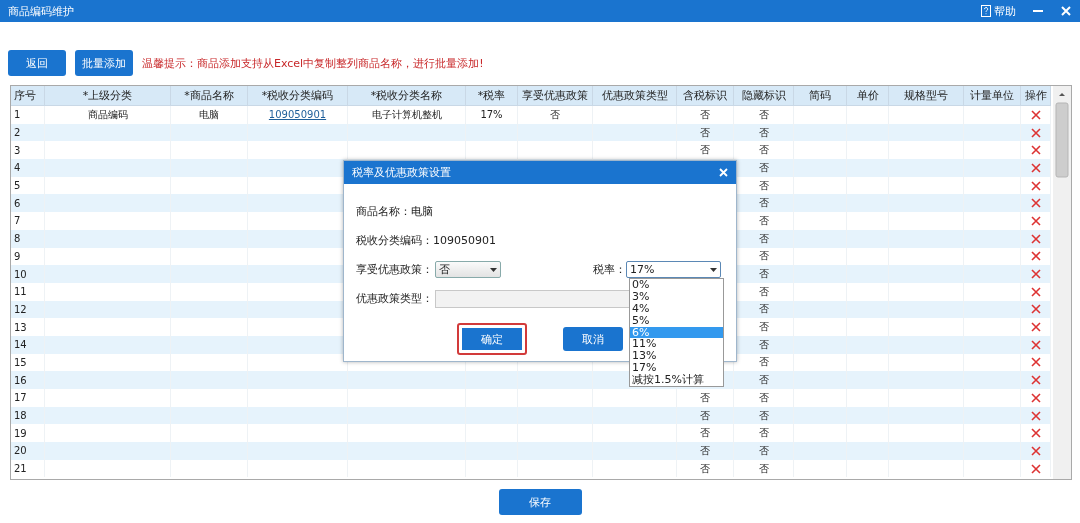  I want to click on table-cell: 19, so click(20, 433).